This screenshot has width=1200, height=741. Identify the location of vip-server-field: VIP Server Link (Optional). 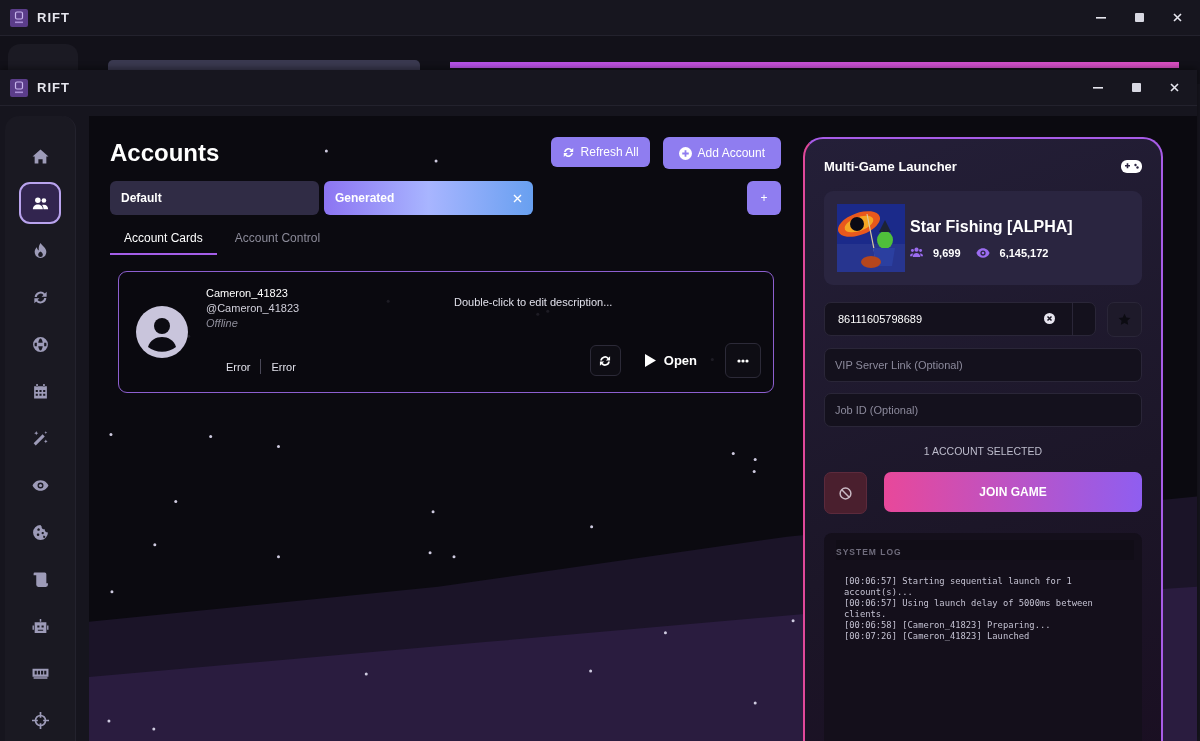
(983, 365).